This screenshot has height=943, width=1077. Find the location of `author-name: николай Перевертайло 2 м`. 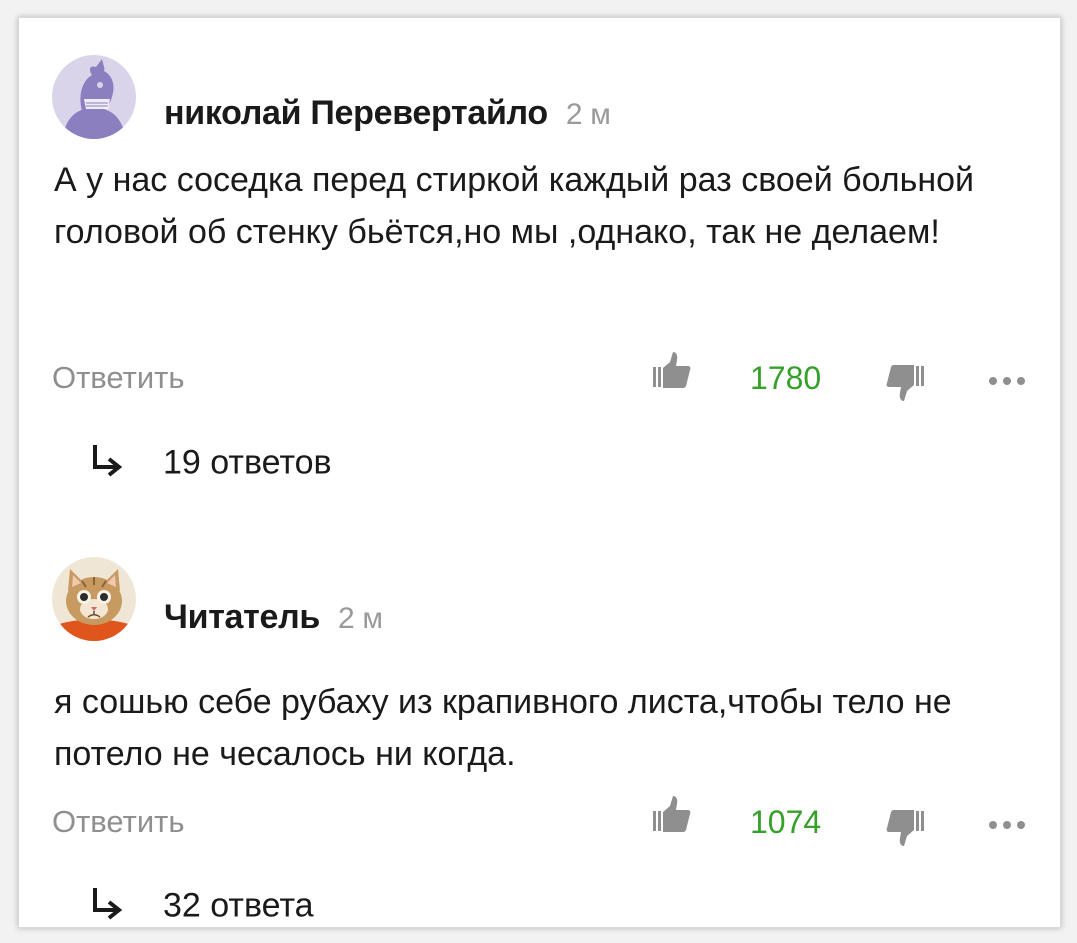

author-name: николай Перевертайло 2 м is located at coordinates (387, 113).